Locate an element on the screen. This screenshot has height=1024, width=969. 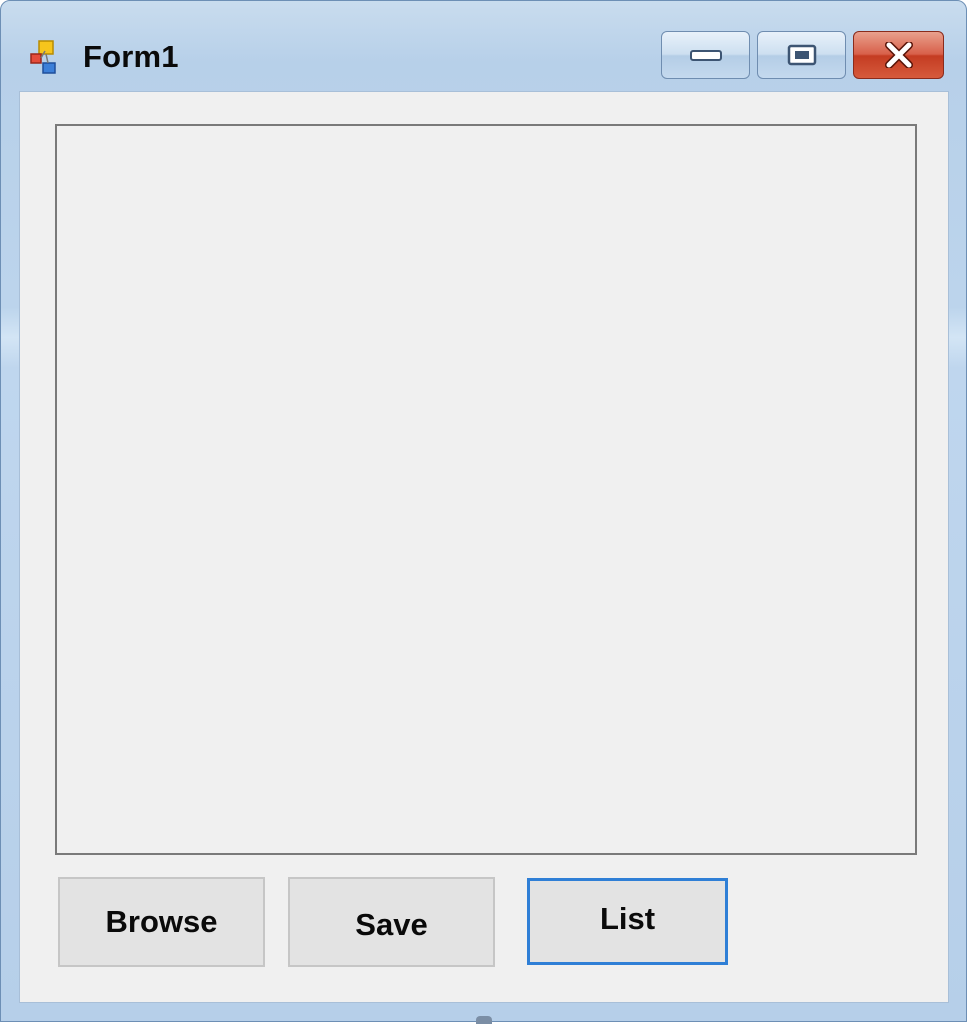
windows-form-icon is located at coordinates (43, 57).